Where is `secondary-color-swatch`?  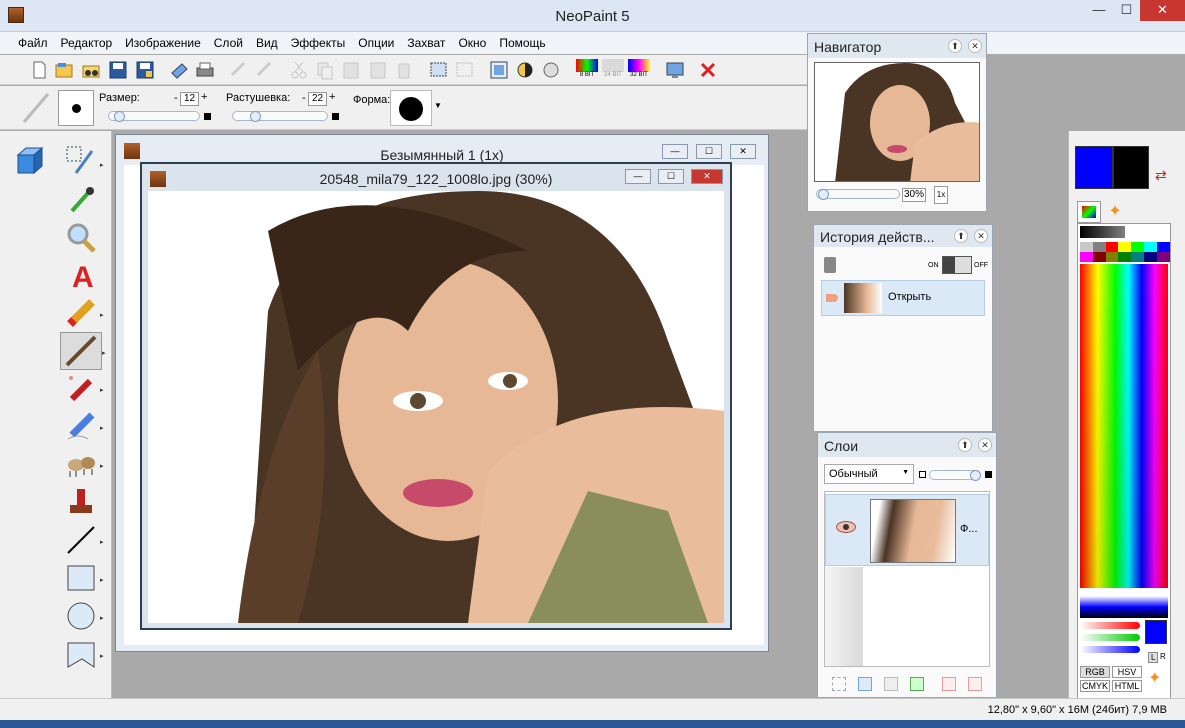 secondary-color-swatch is located at coordinates (1131, 167).